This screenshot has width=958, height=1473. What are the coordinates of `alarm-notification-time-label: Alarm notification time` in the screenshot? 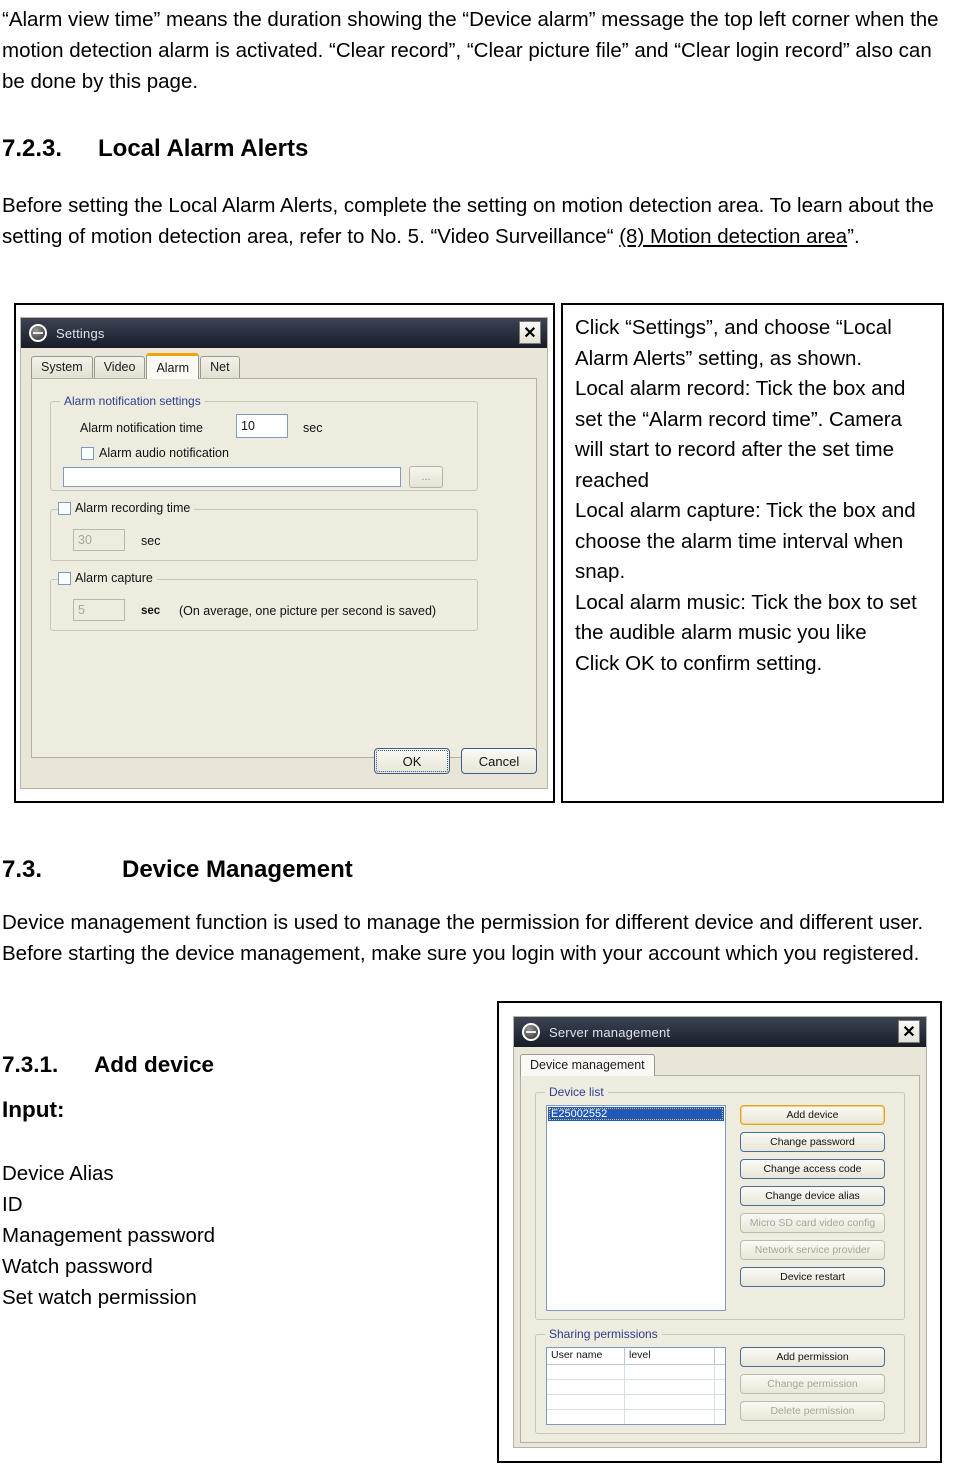 It's located at (141, 428).